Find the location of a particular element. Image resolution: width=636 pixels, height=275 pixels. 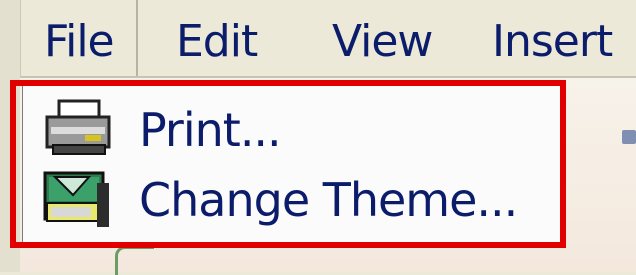

menu-edit: Edit is located at coordinates (217, 42).